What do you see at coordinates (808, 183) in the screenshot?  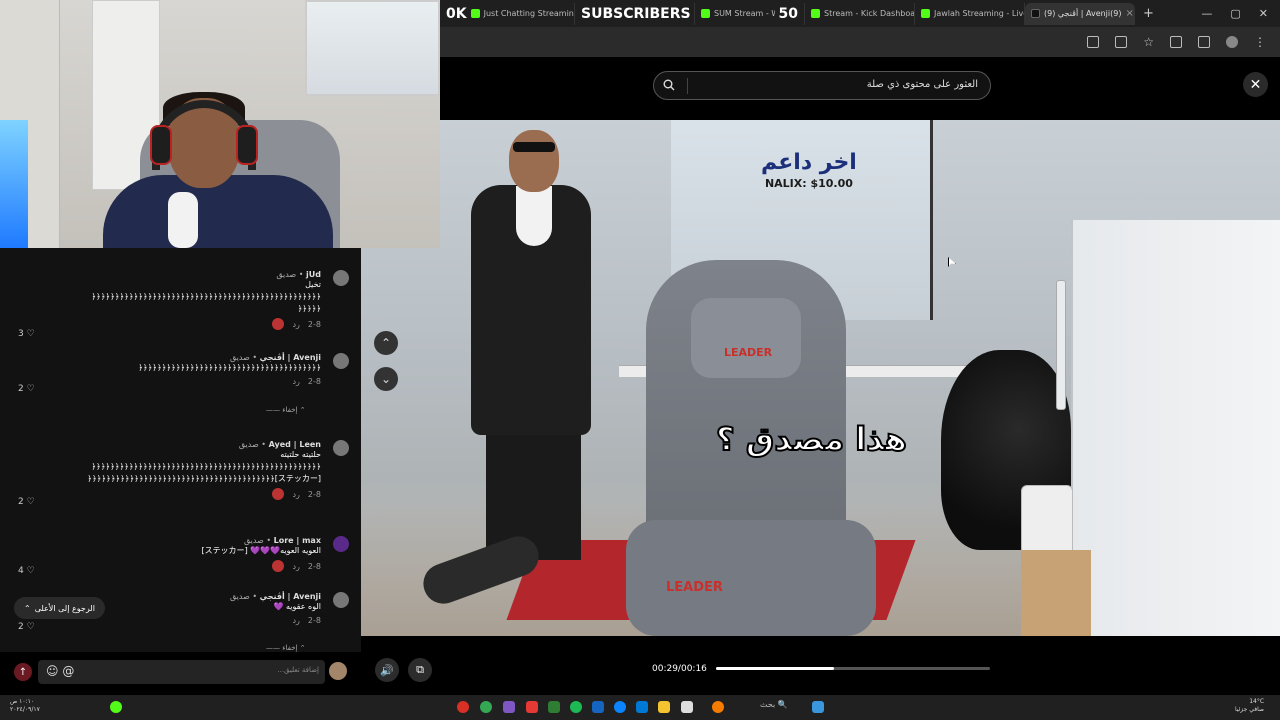 I see `supporter-line: NALIX: $10.00` at bounding box center [808, 183].